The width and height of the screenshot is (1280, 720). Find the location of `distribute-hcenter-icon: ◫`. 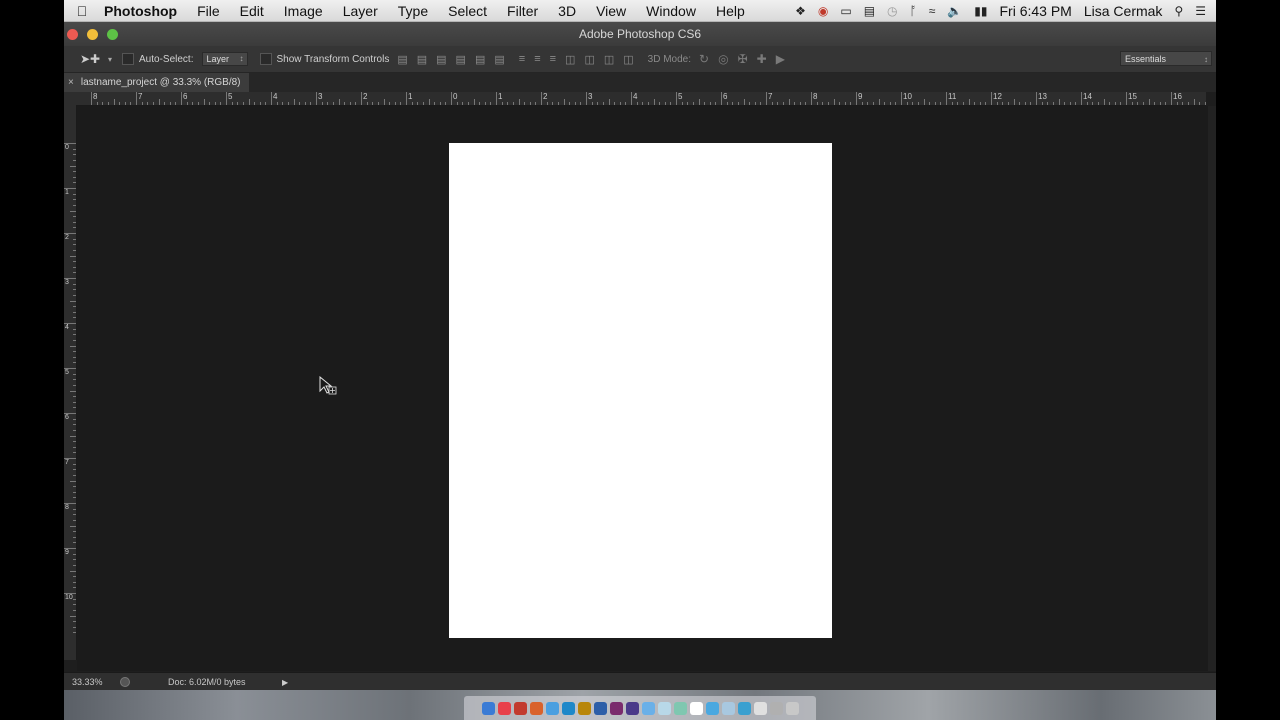

distribute-hcenter-icon: ◫ is located at coordinates (589, 59).